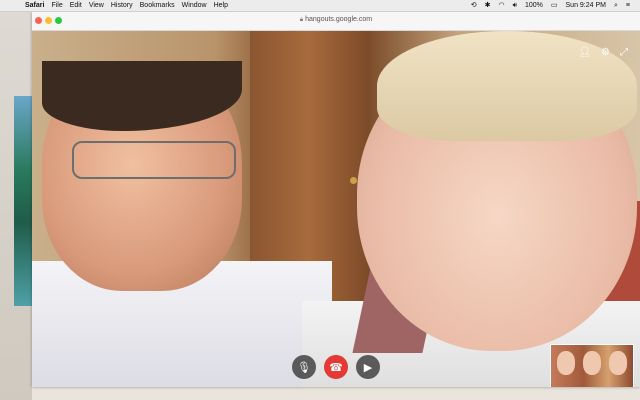  What do you see at coordinates (353, 180) in the screenshot?
I see `door-knob` at bounding box center [353, 180].